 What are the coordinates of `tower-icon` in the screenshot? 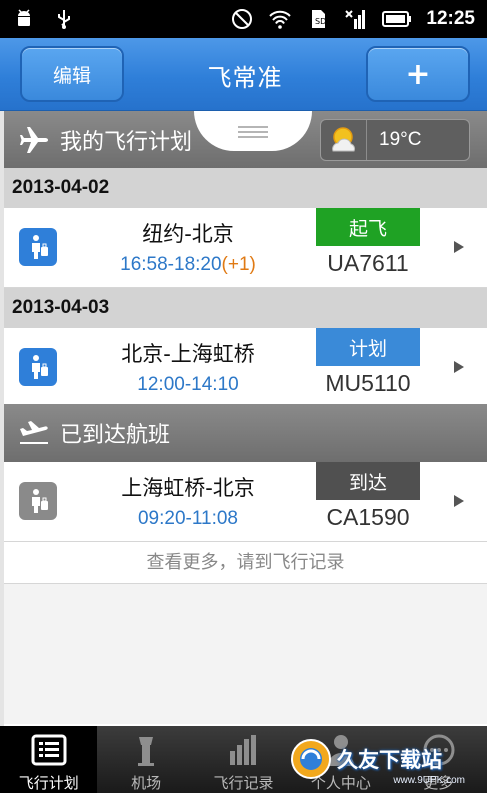 It's located at (146, 750).